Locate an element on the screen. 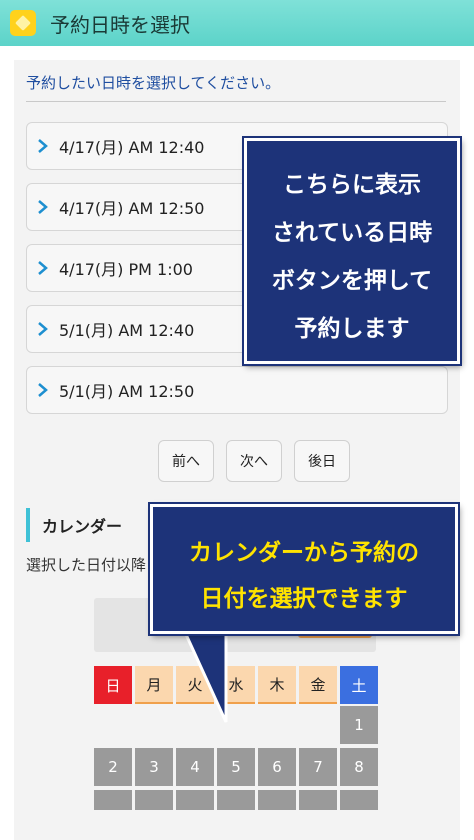  time-slot-label: 4/17(月) PM 1:00 is located at coordinates (126, 269).